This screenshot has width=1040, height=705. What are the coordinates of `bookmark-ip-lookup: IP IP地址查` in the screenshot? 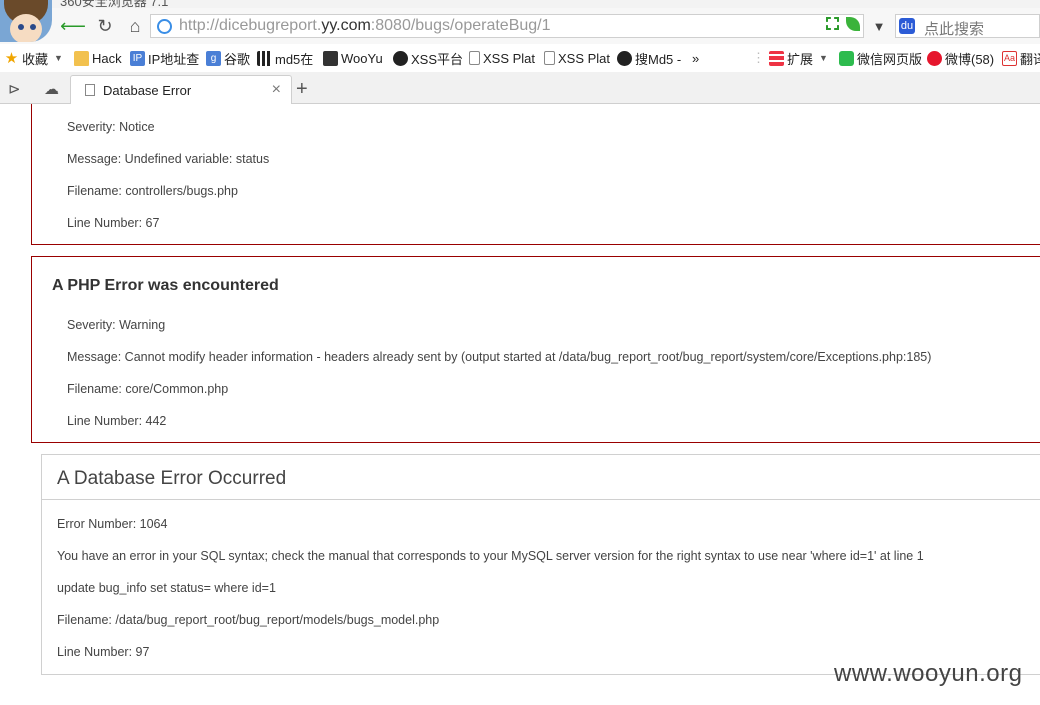 It's located at (164, 58).